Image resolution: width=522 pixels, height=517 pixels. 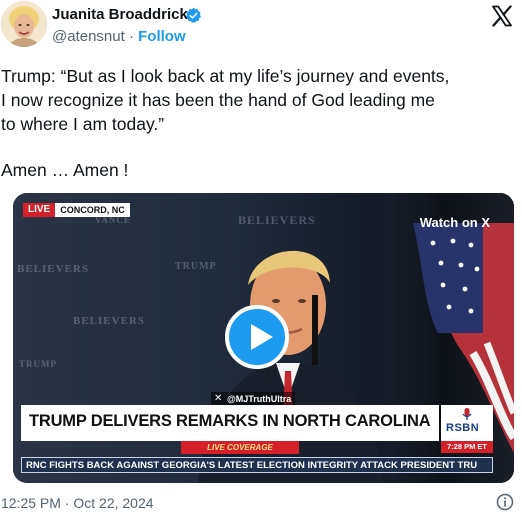 I want to click on author-name: Juanita Broaddrick, so click(x=120, y=14).